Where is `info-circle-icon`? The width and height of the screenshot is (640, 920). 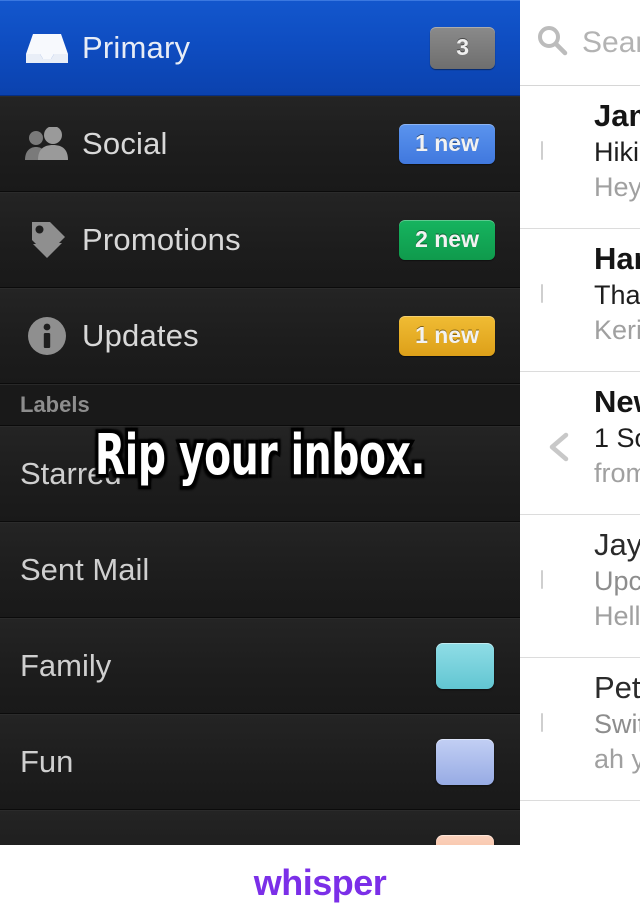
info-circle-icon is located at coordinates (47, 336).